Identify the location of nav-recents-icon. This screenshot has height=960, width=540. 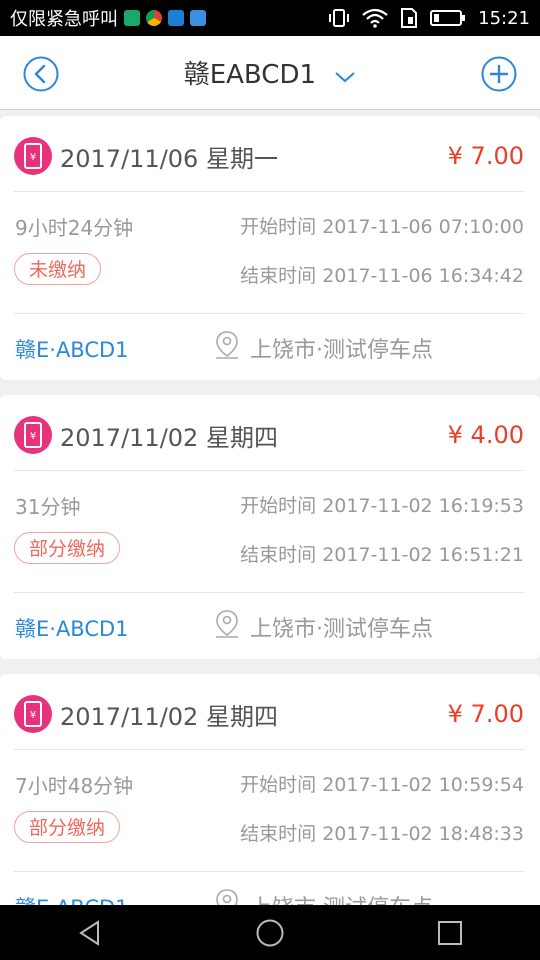
(450, 932).